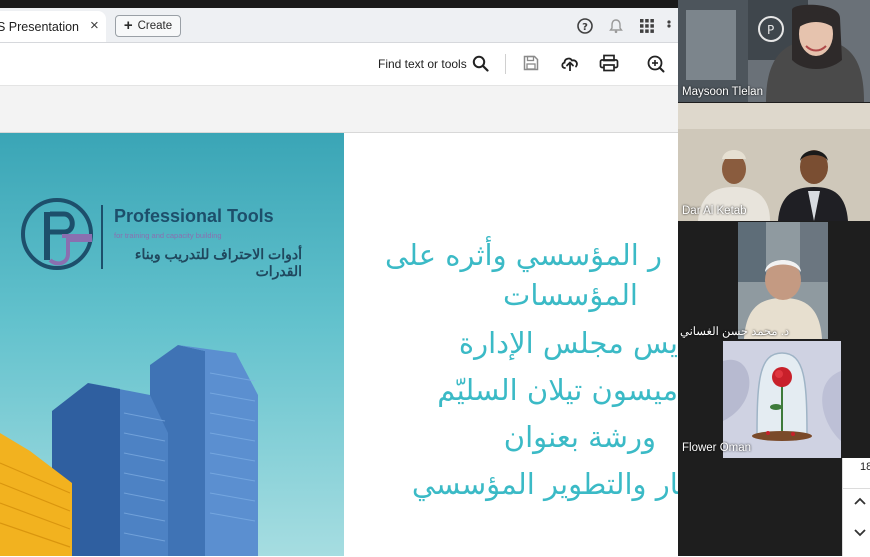 Image resolution: width=870 pixels, height=557 pixels. I want to click on save-icon, so click(531, 63).